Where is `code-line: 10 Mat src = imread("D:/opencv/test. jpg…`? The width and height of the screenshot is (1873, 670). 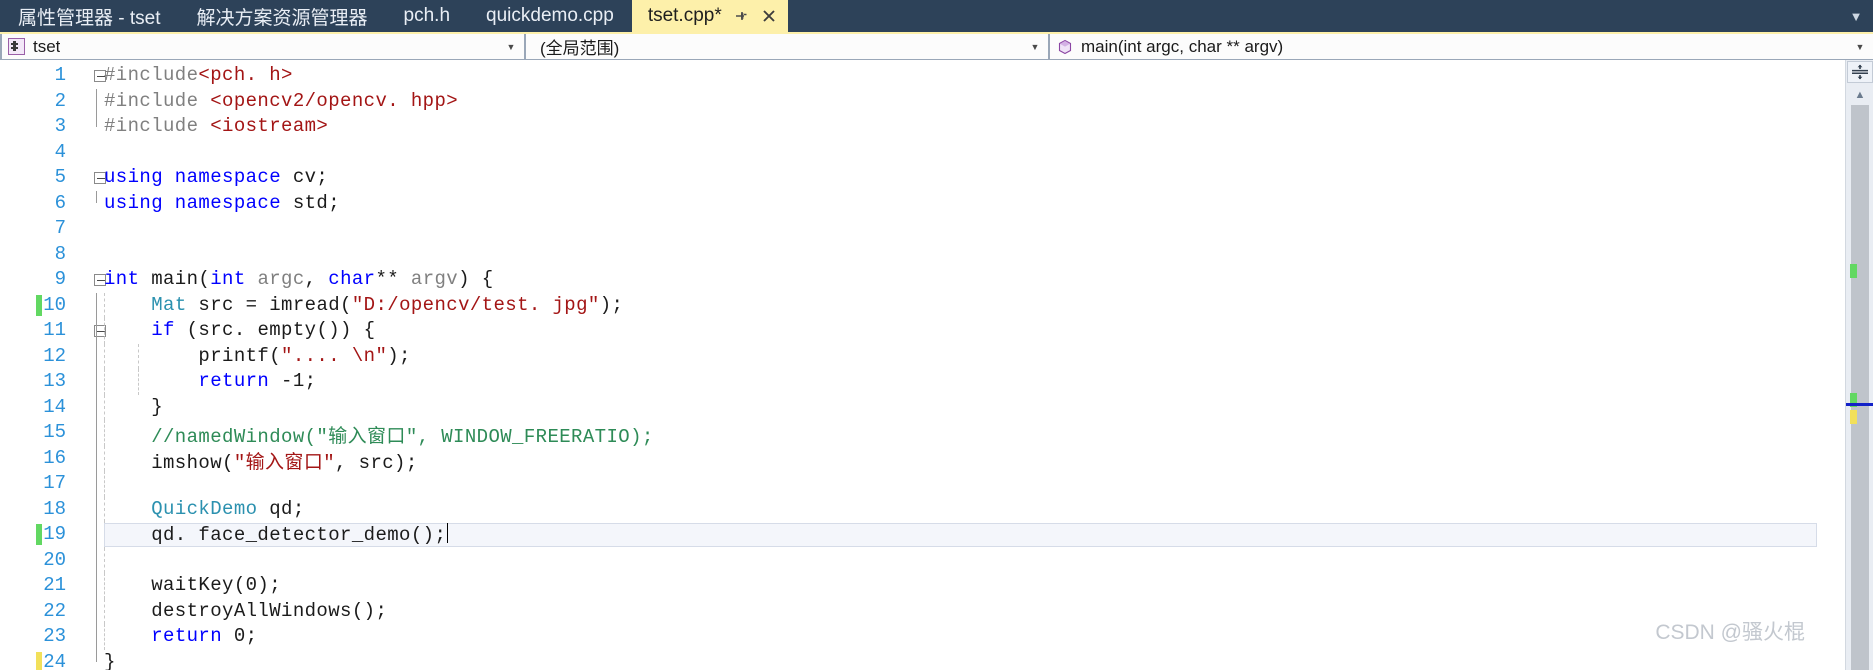
code-line: 10 Mat src = imread("D:/opencv/test. jpg… is located at coordinates (922, 305).